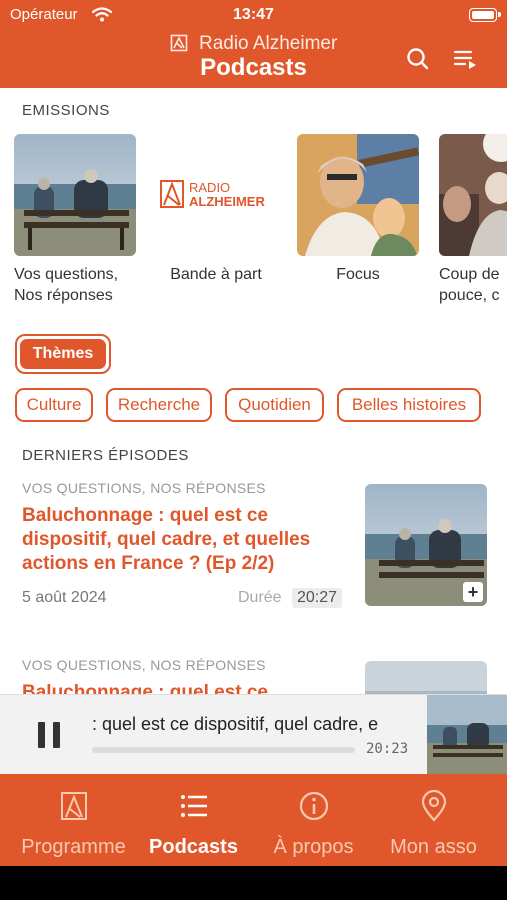  What do you see at coordinates (193, 806) in the screenshot?
I see `list-icon` at bounding box center [193, 806].